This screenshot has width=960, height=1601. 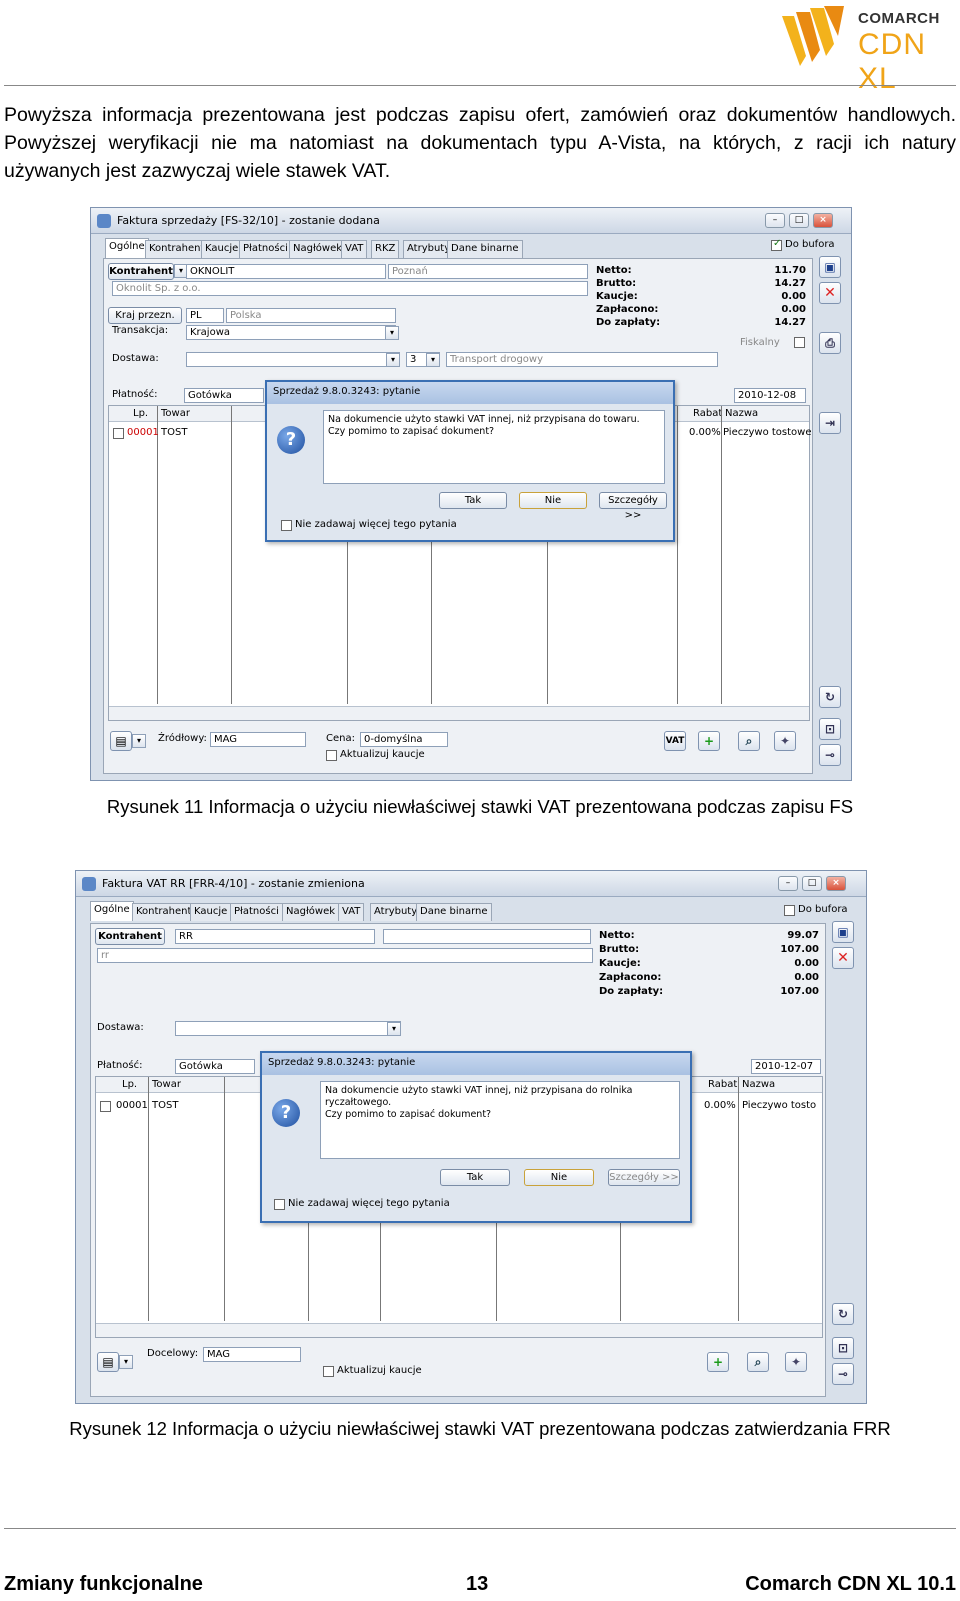 I want to click on kontrahent-name-field: Oknolit Sp. z o.o., so click(x=350, y=288).